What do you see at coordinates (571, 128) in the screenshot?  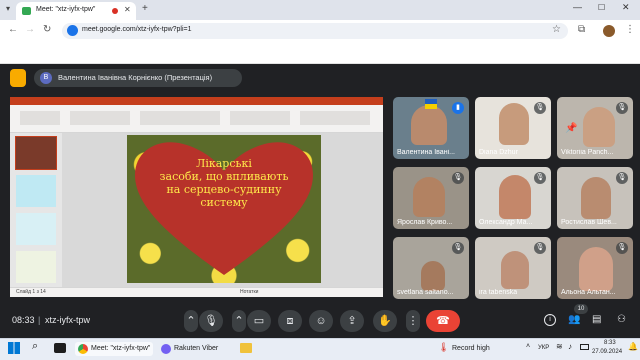 I see `pin-icon: 📌` at bounding box center [571, 128].